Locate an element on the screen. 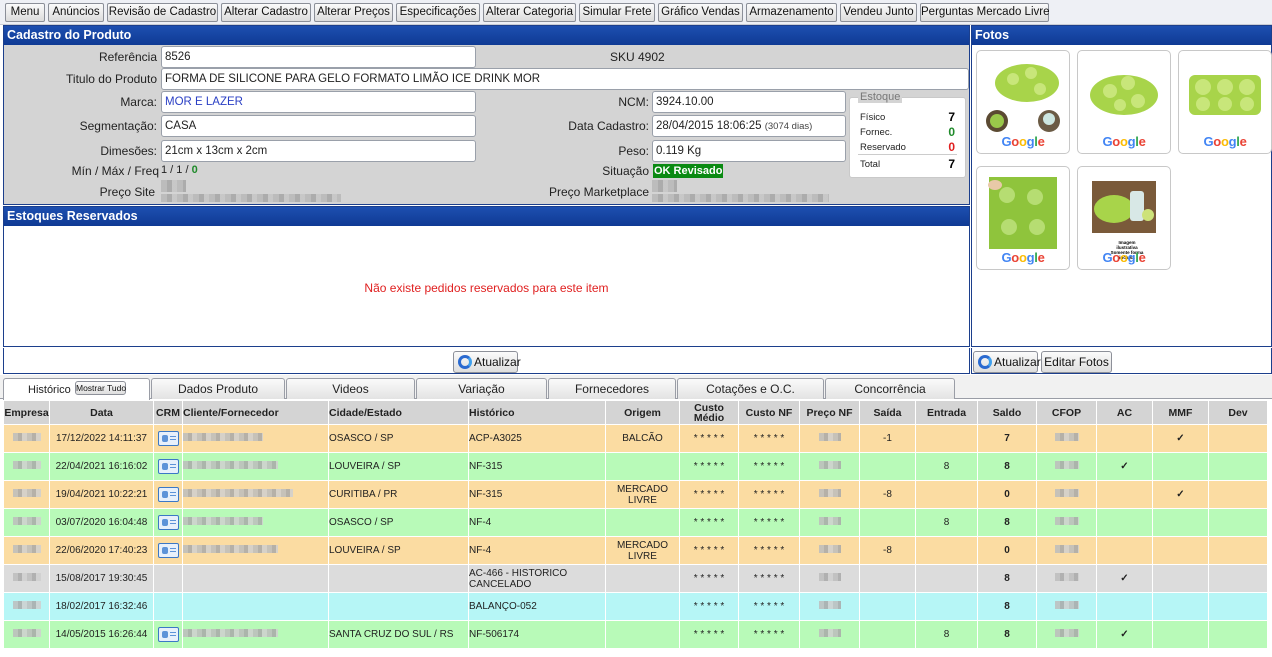  tab-variacao: Variação is located at coordinates (481, 388).